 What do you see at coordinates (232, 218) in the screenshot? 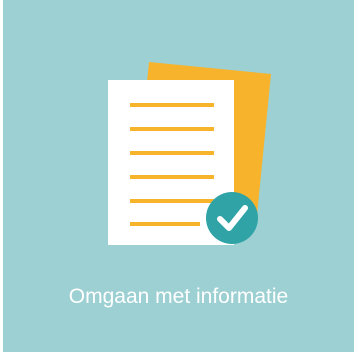
I see `check-badge-icon` at bounding box center [232, 218].